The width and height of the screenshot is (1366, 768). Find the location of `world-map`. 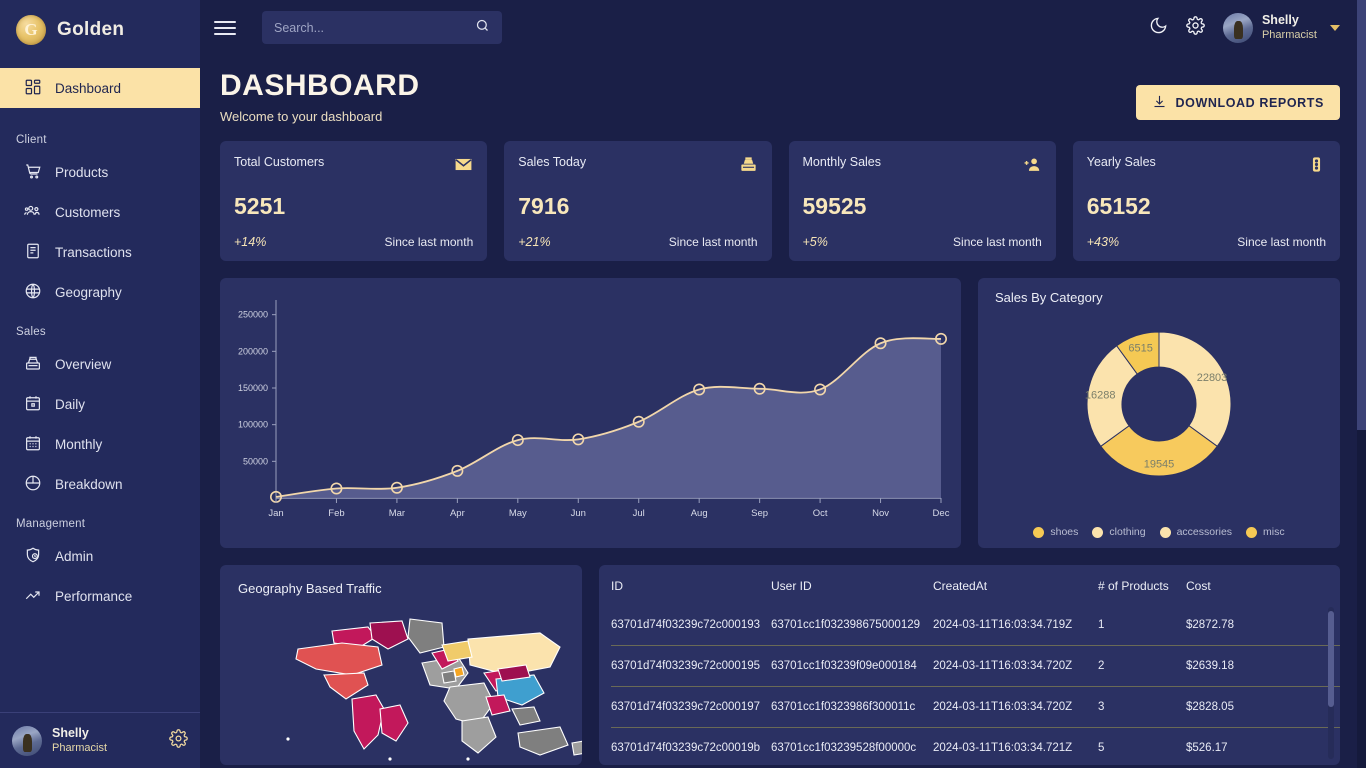

world-map is located at coordinates (427, 688).